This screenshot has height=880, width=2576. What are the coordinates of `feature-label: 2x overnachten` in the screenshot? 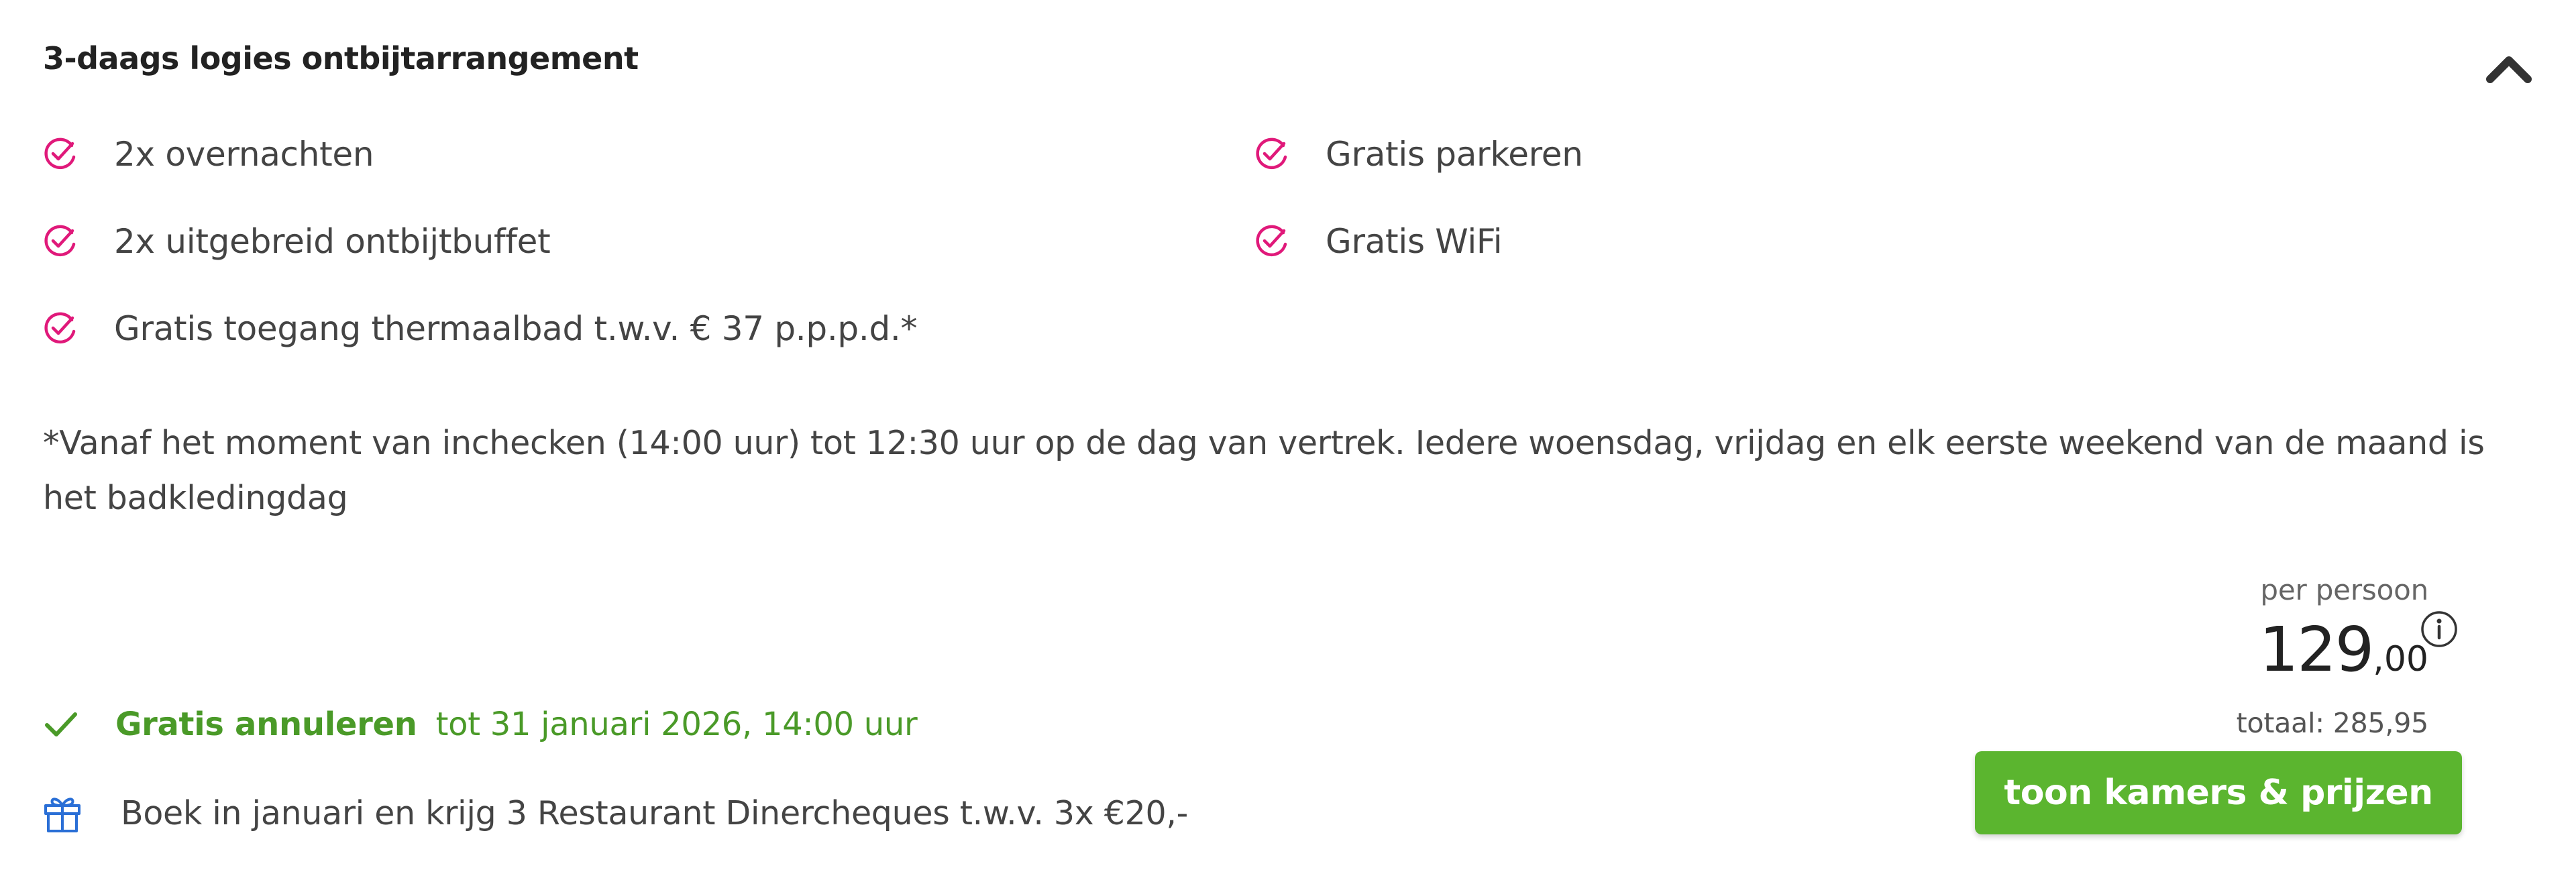 It's located at (244, 154).